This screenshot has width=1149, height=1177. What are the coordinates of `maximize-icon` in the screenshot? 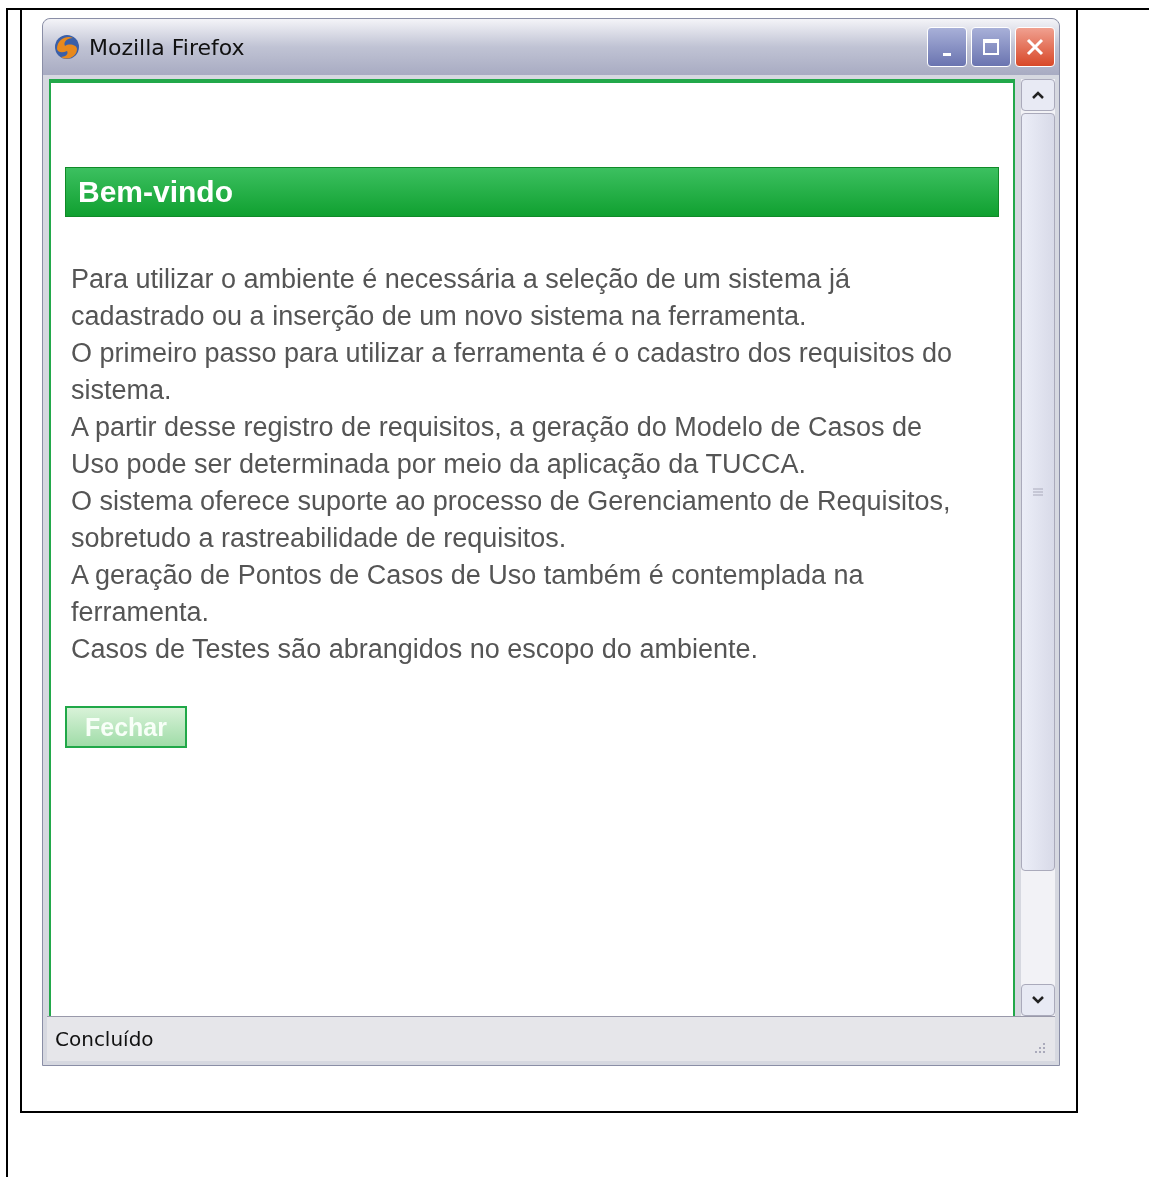 It's located at (991, 47).